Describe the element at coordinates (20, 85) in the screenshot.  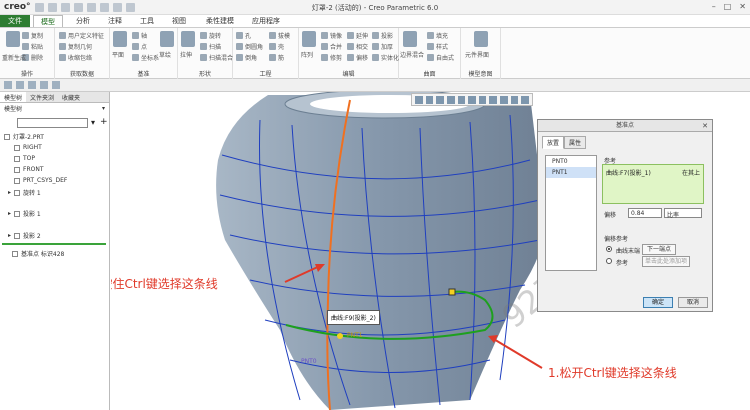
I see `layer-icon` at that location.